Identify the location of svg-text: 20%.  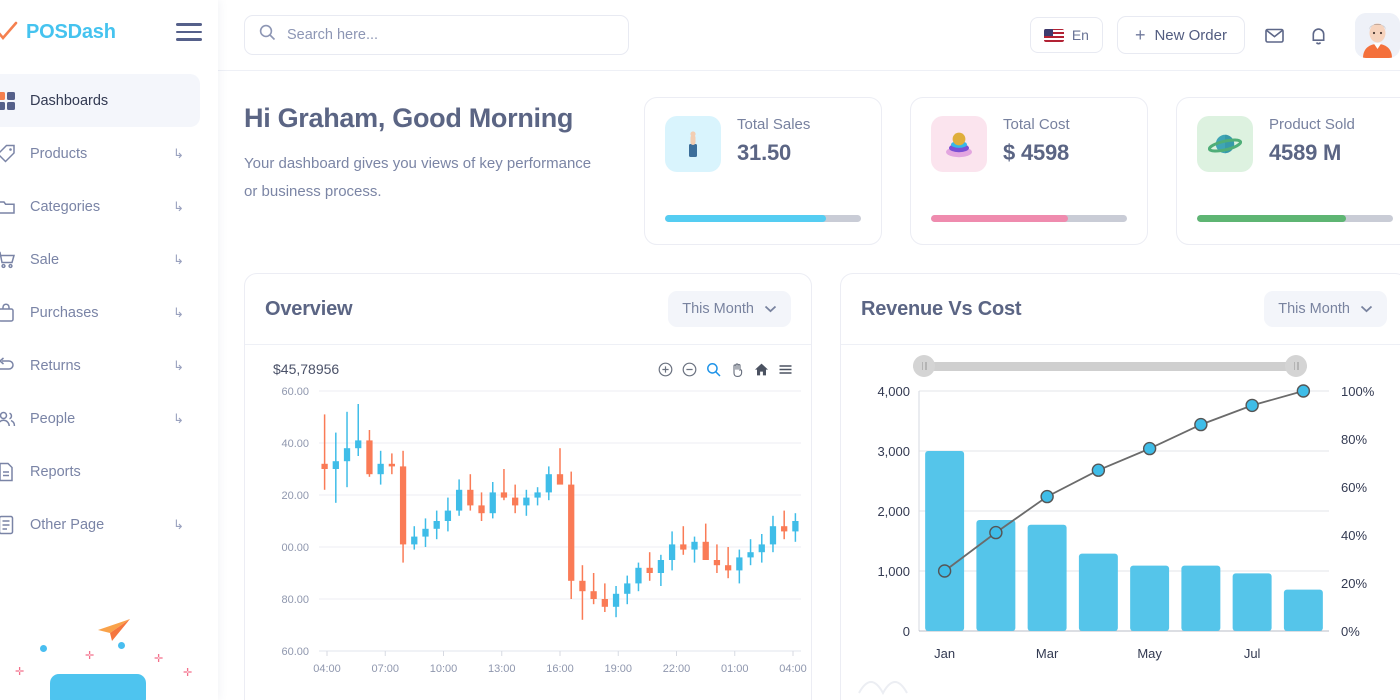
(1354, 583).